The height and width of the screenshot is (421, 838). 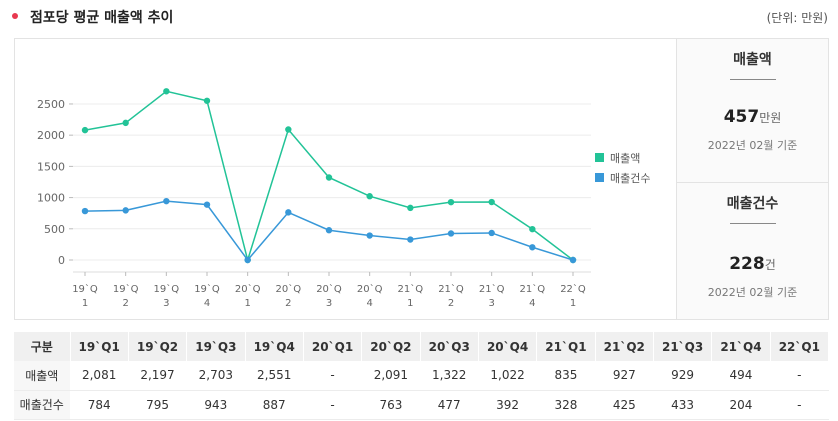 I want to click on table-header-cell: 22`Q1, so click(x=800, y=346).